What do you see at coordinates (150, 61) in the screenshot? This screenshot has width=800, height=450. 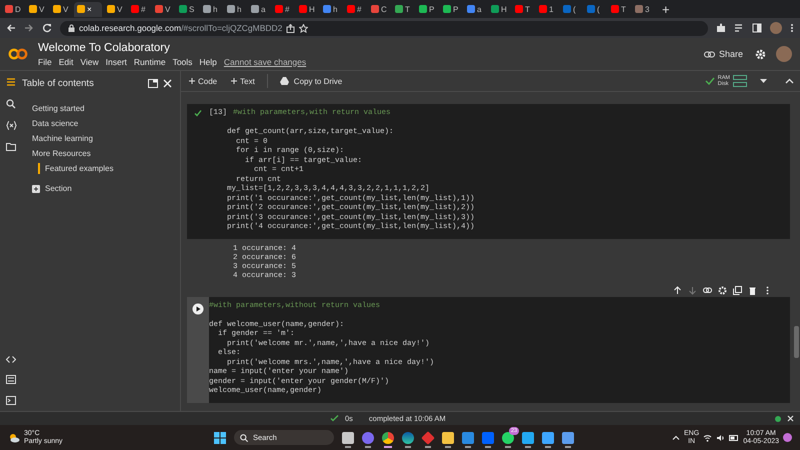 I see `menu-item: Runtime` at bounding box center [150, 61].